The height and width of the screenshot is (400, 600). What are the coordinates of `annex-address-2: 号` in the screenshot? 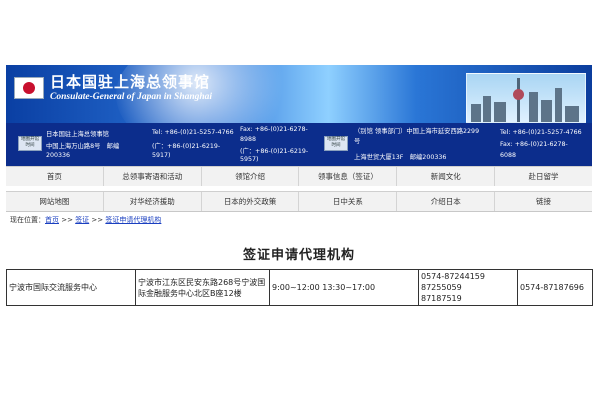 It's located at (357, 141).